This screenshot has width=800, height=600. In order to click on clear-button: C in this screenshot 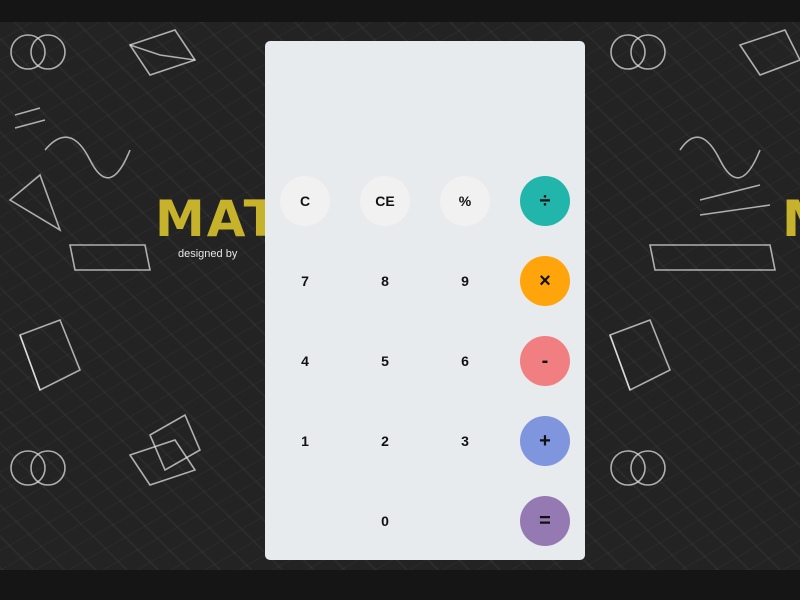, I will do `click(305, 201)`.